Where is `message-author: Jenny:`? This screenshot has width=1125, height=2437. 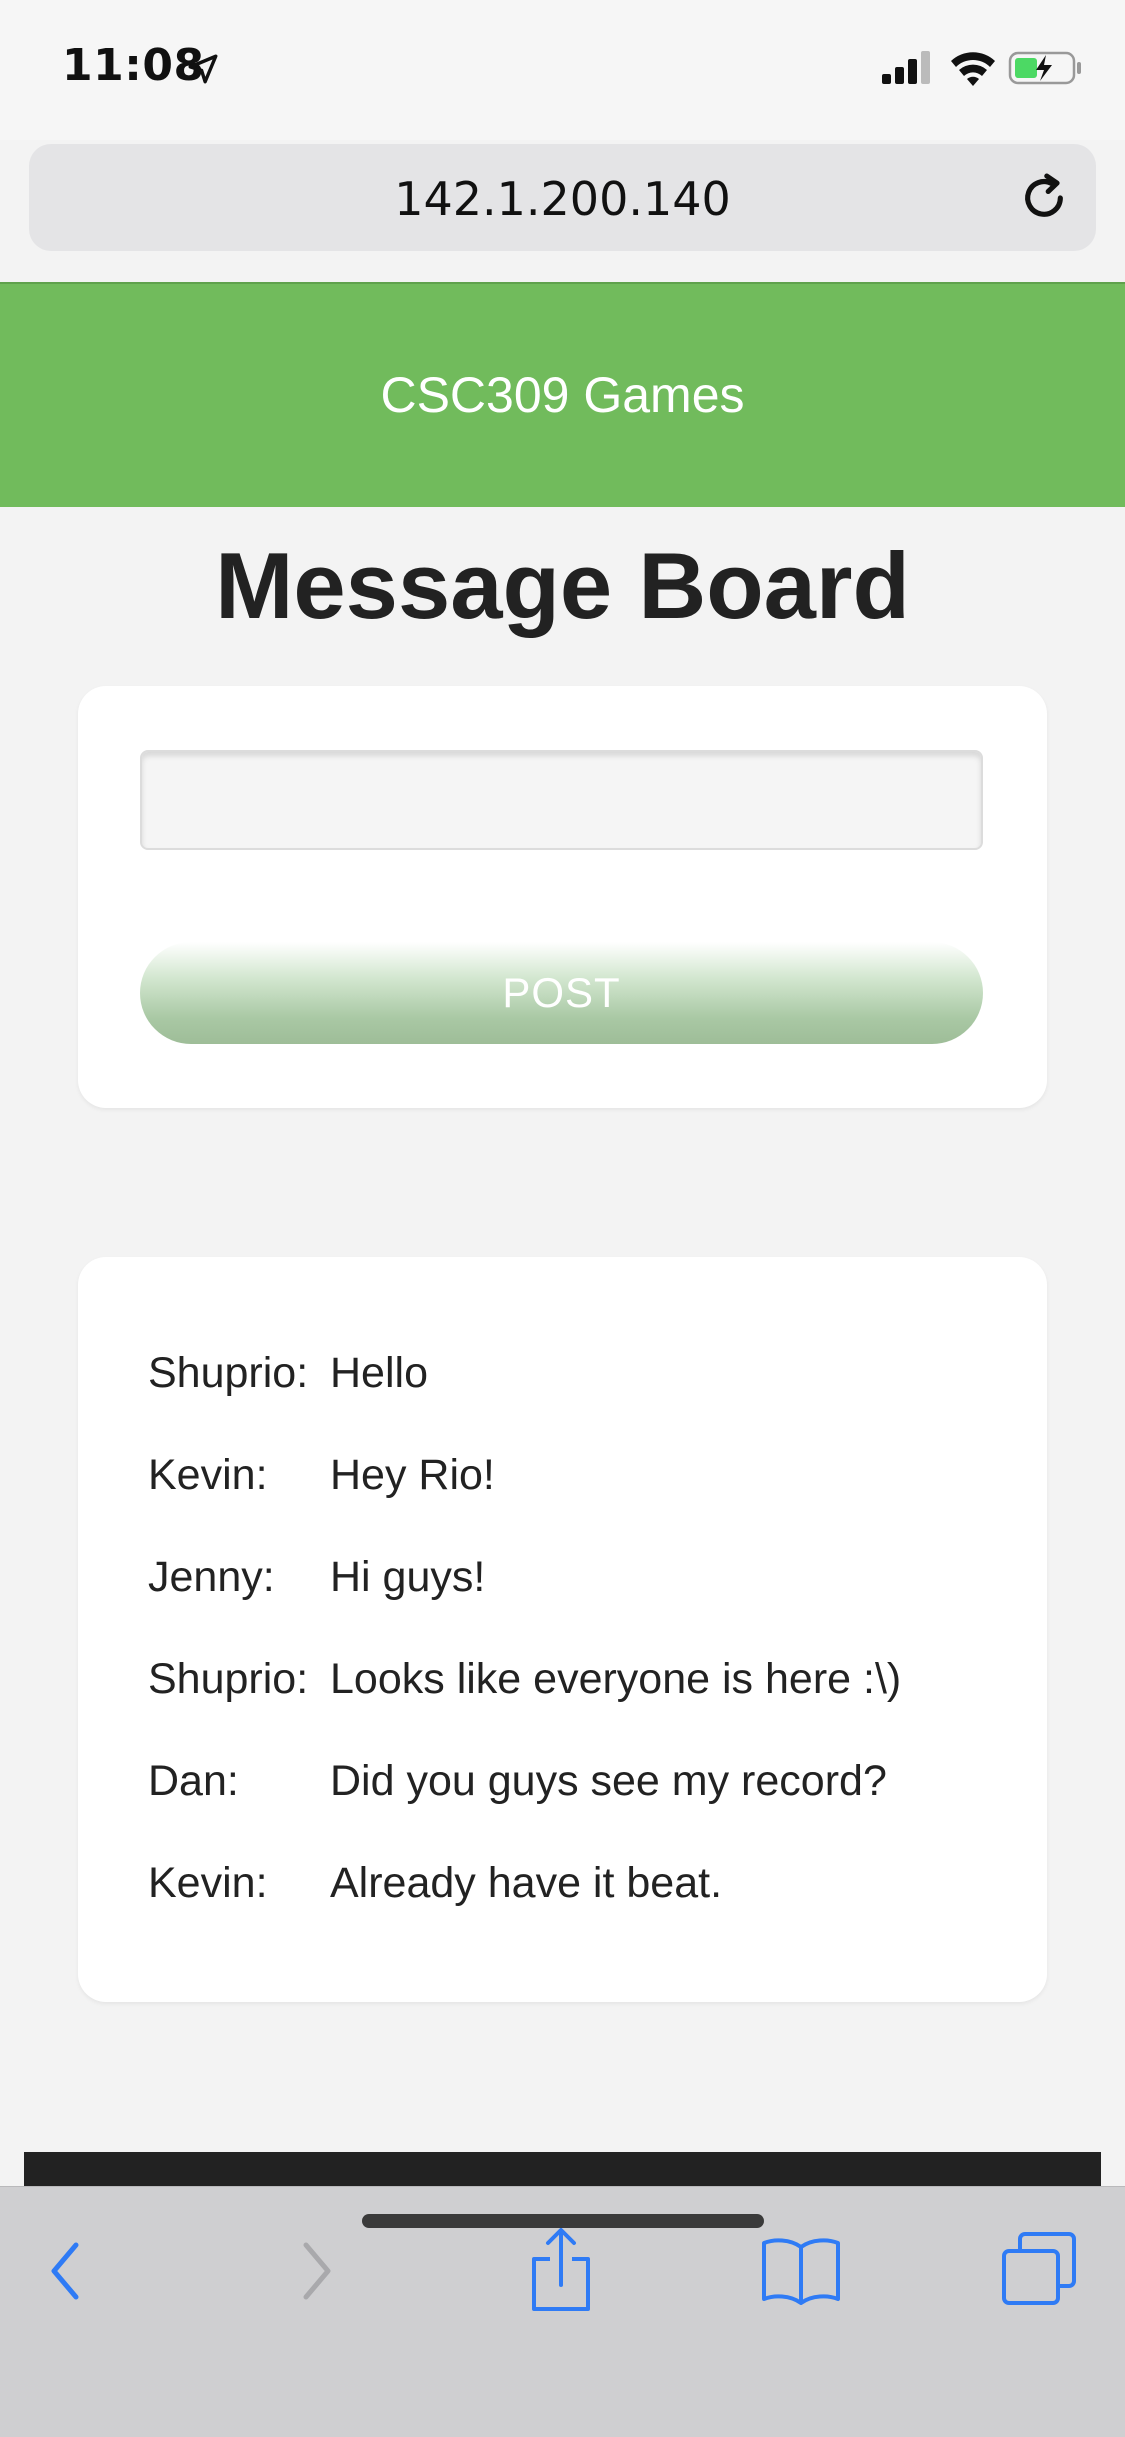 message-author: Jenny: is located at coordinates (211, 1577).